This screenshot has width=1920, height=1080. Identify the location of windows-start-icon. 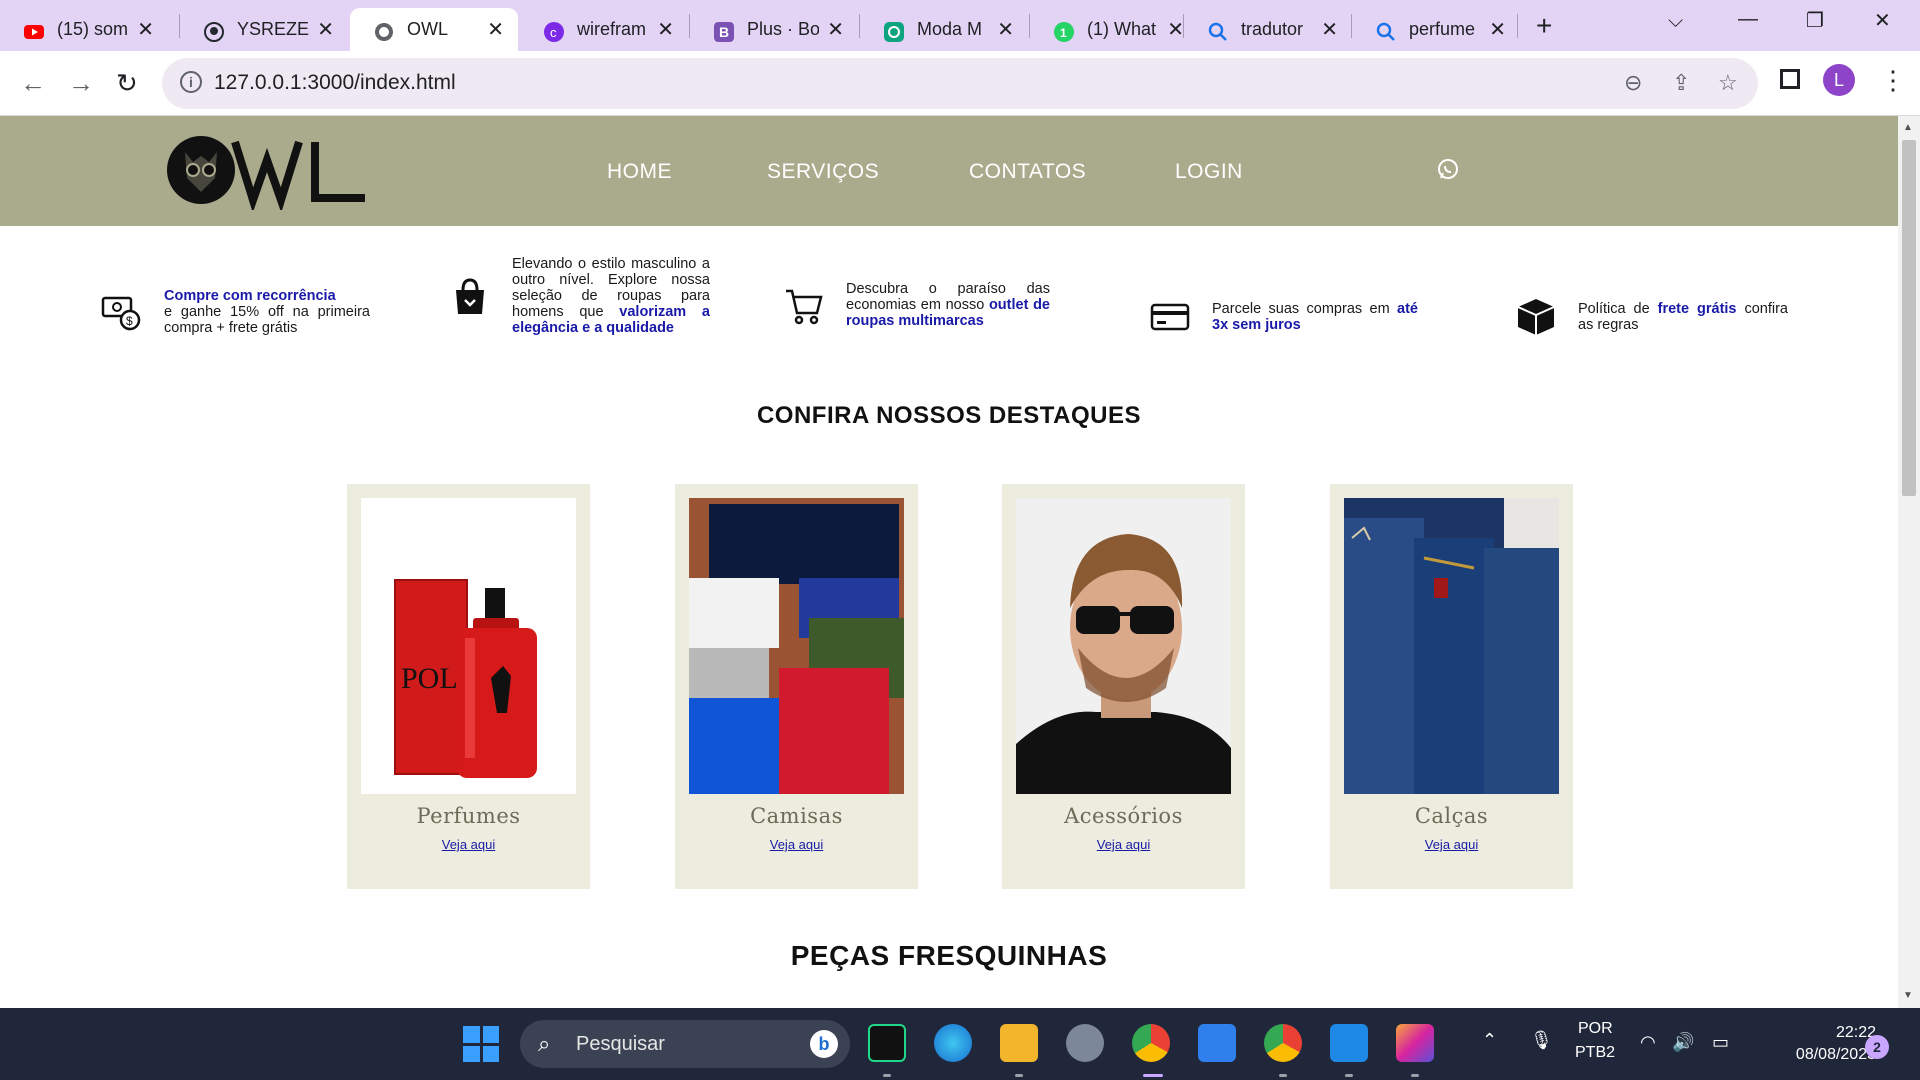
(481, 1044).